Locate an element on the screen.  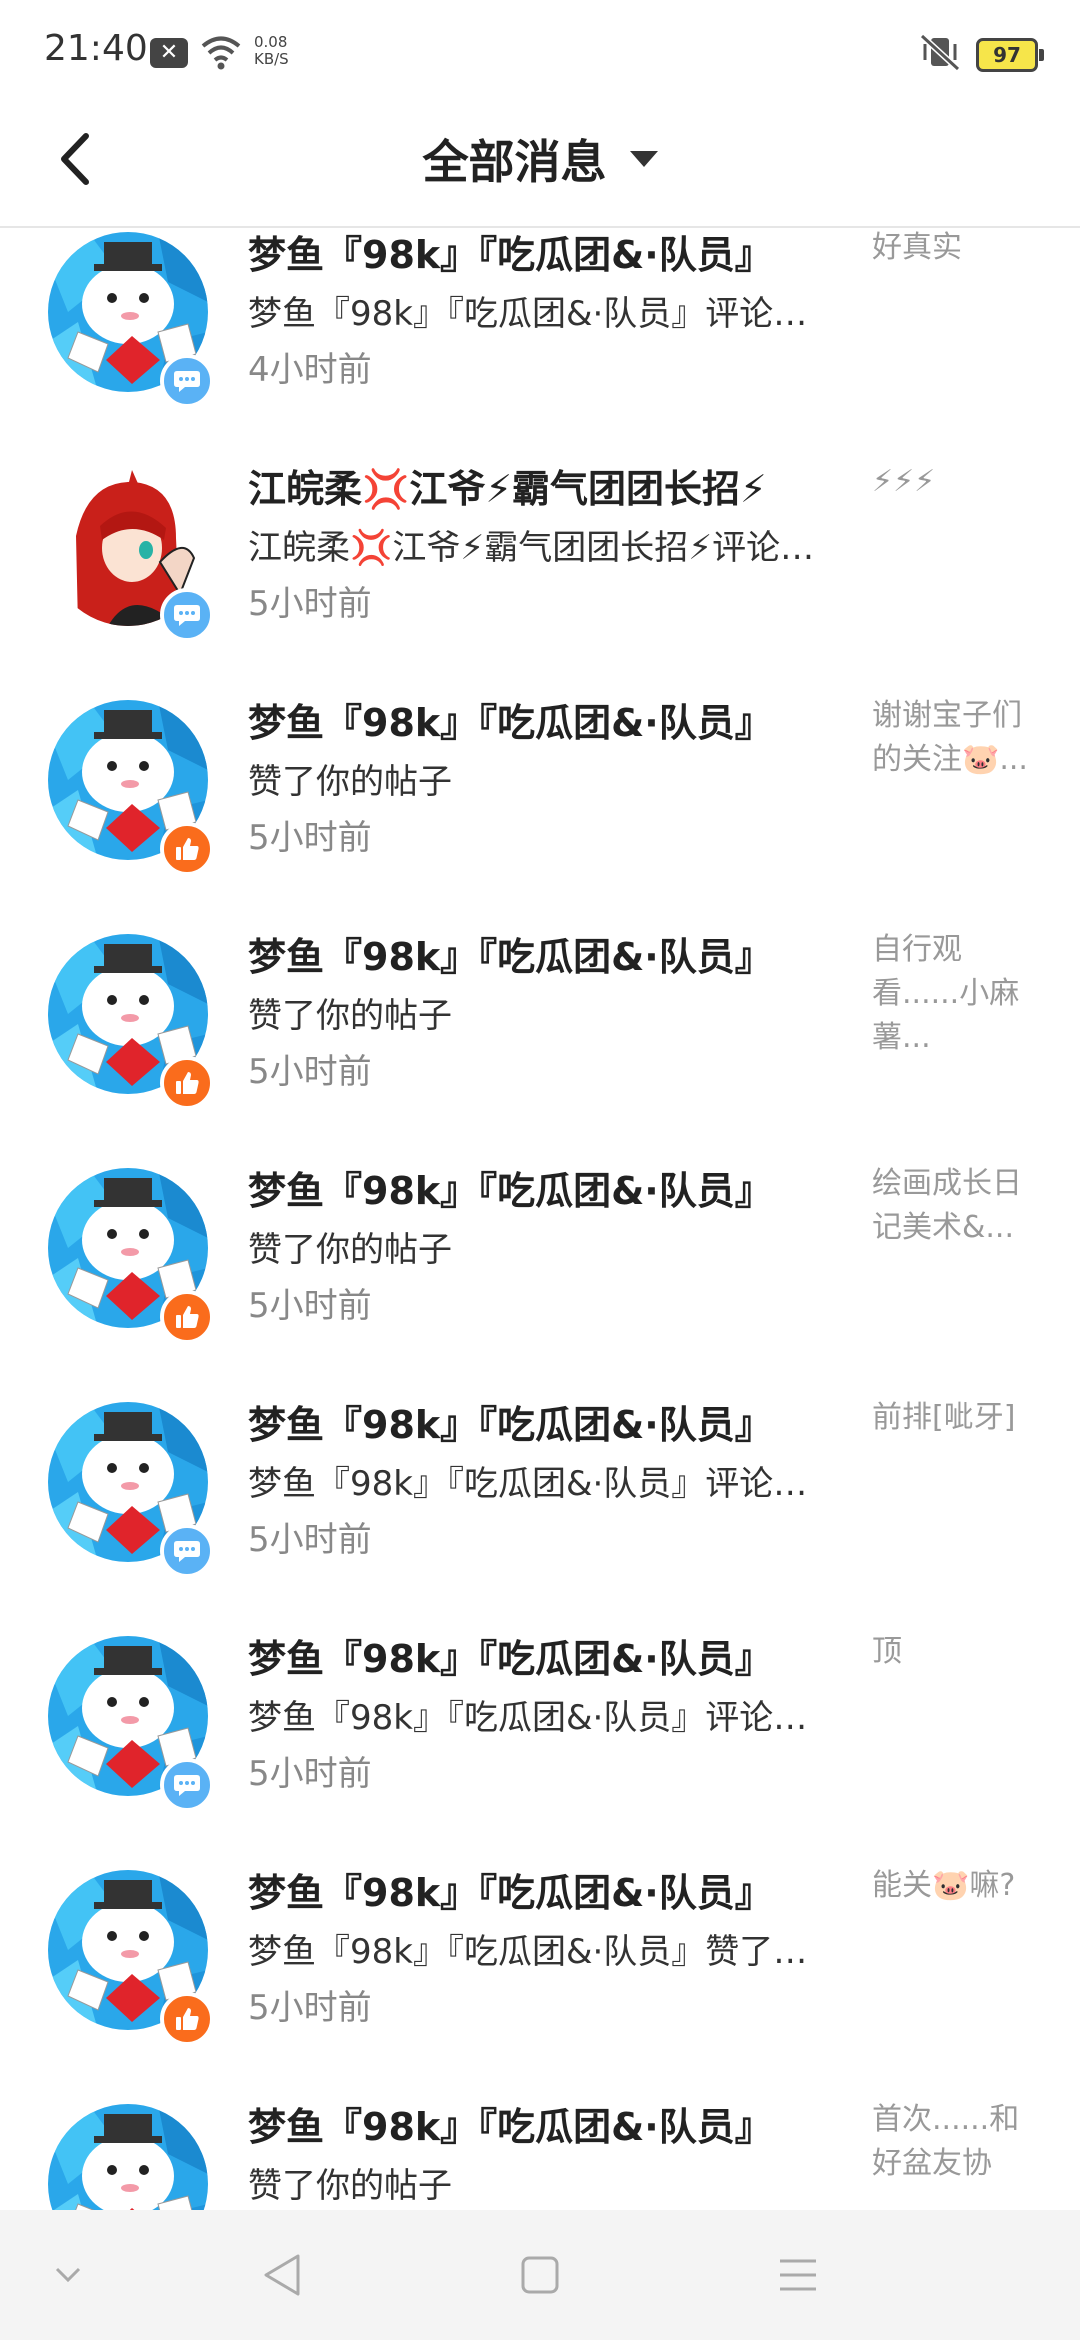
status-bar: 21:40 ✕ 0.08 KB/S 97 is located at coordinates (540, 50).